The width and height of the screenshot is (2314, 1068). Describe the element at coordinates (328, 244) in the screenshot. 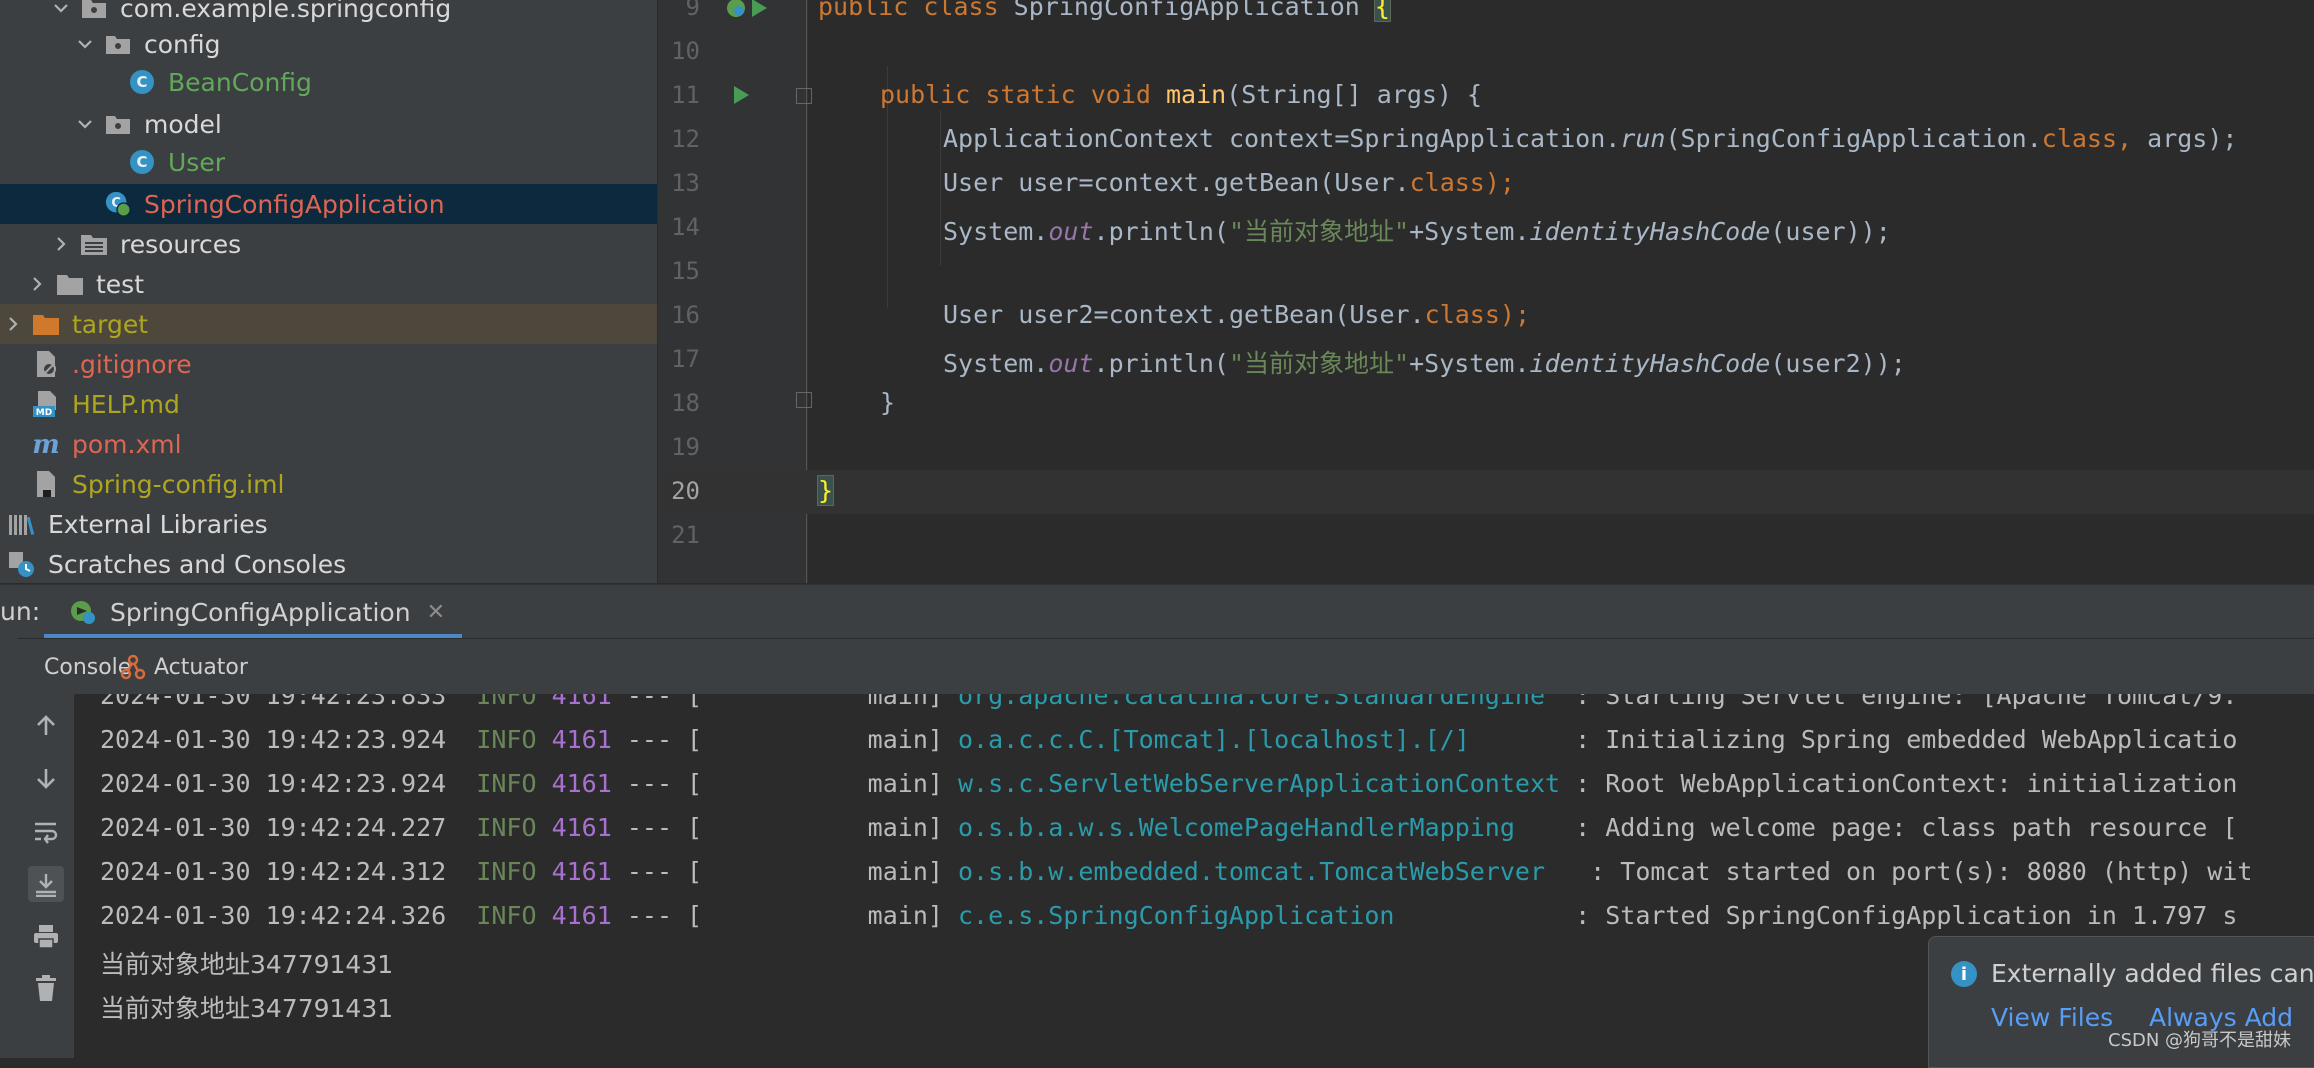

I see `tree-item-resources: resources` at that location.